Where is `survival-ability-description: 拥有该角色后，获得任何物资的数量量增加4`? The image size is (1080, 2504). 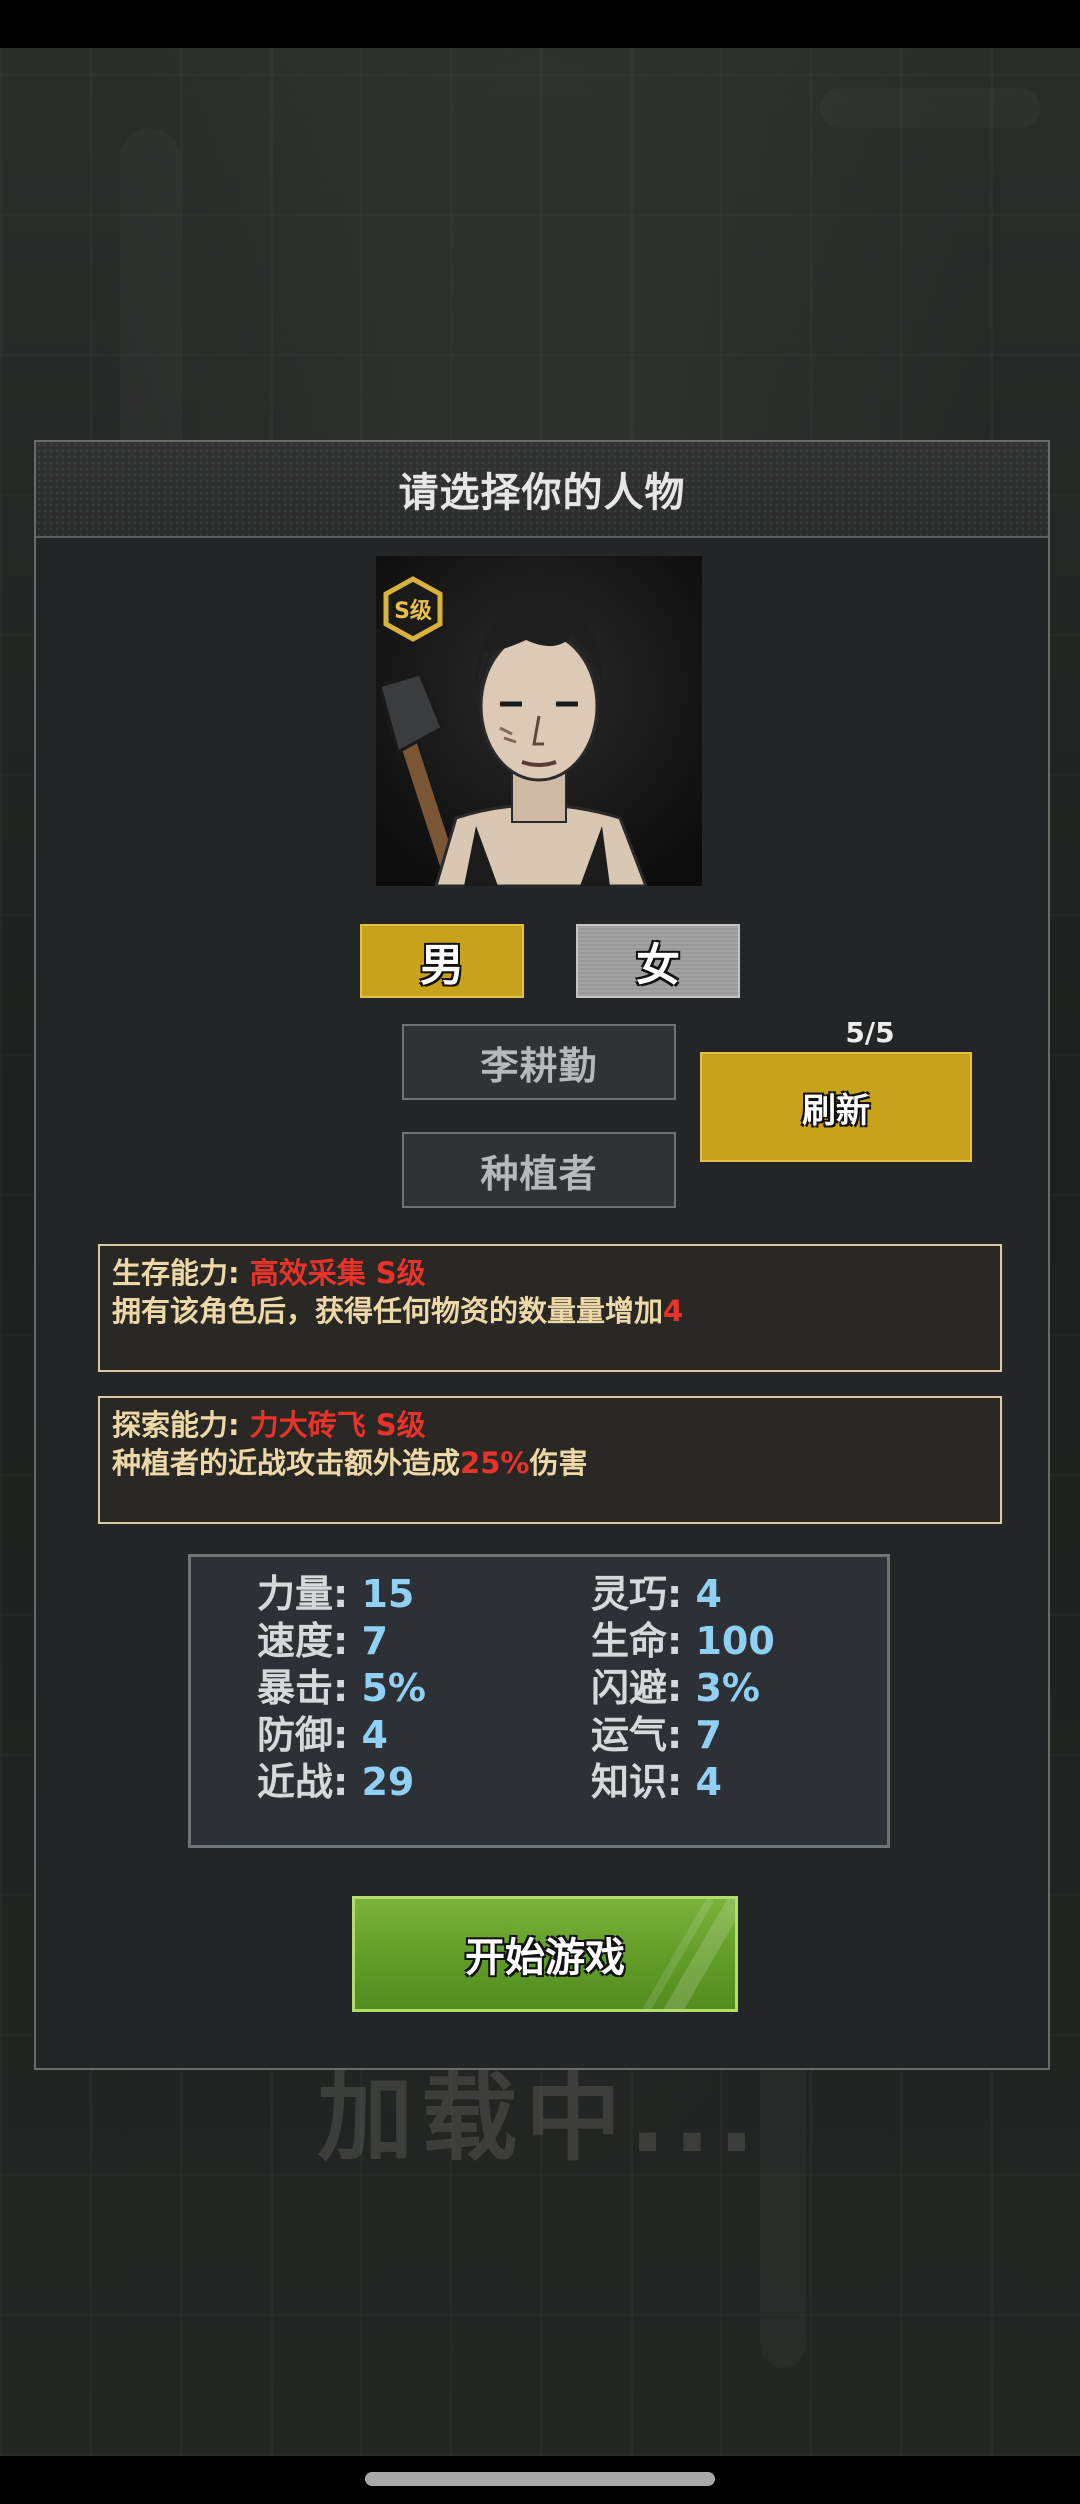 survival-ability-description: 拥有该角色后，获得任何物资的数量量增加4 is located at coordinates (398, 1311).